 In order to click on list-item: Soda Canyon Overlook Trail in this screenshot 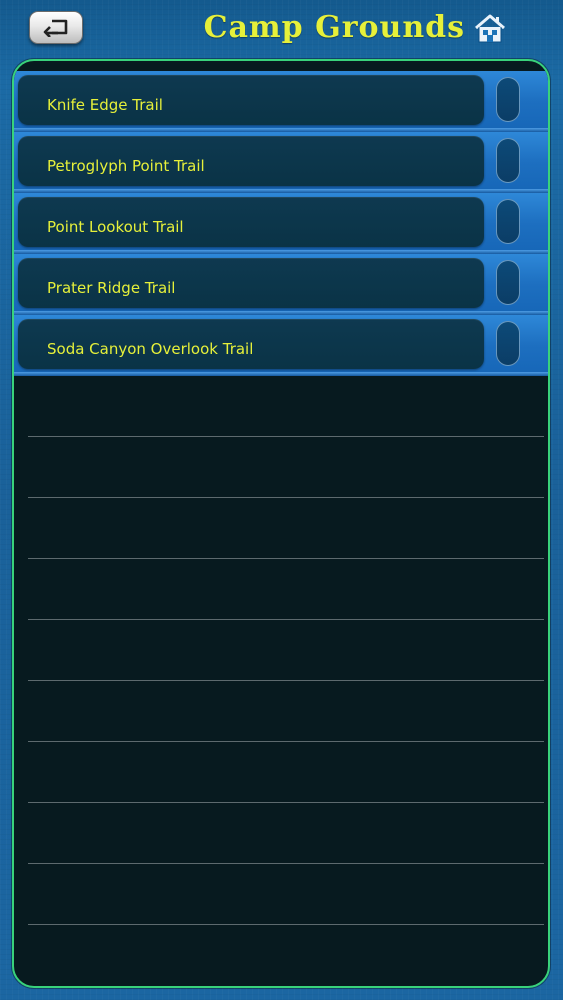, I will do `click(281, 345)`.